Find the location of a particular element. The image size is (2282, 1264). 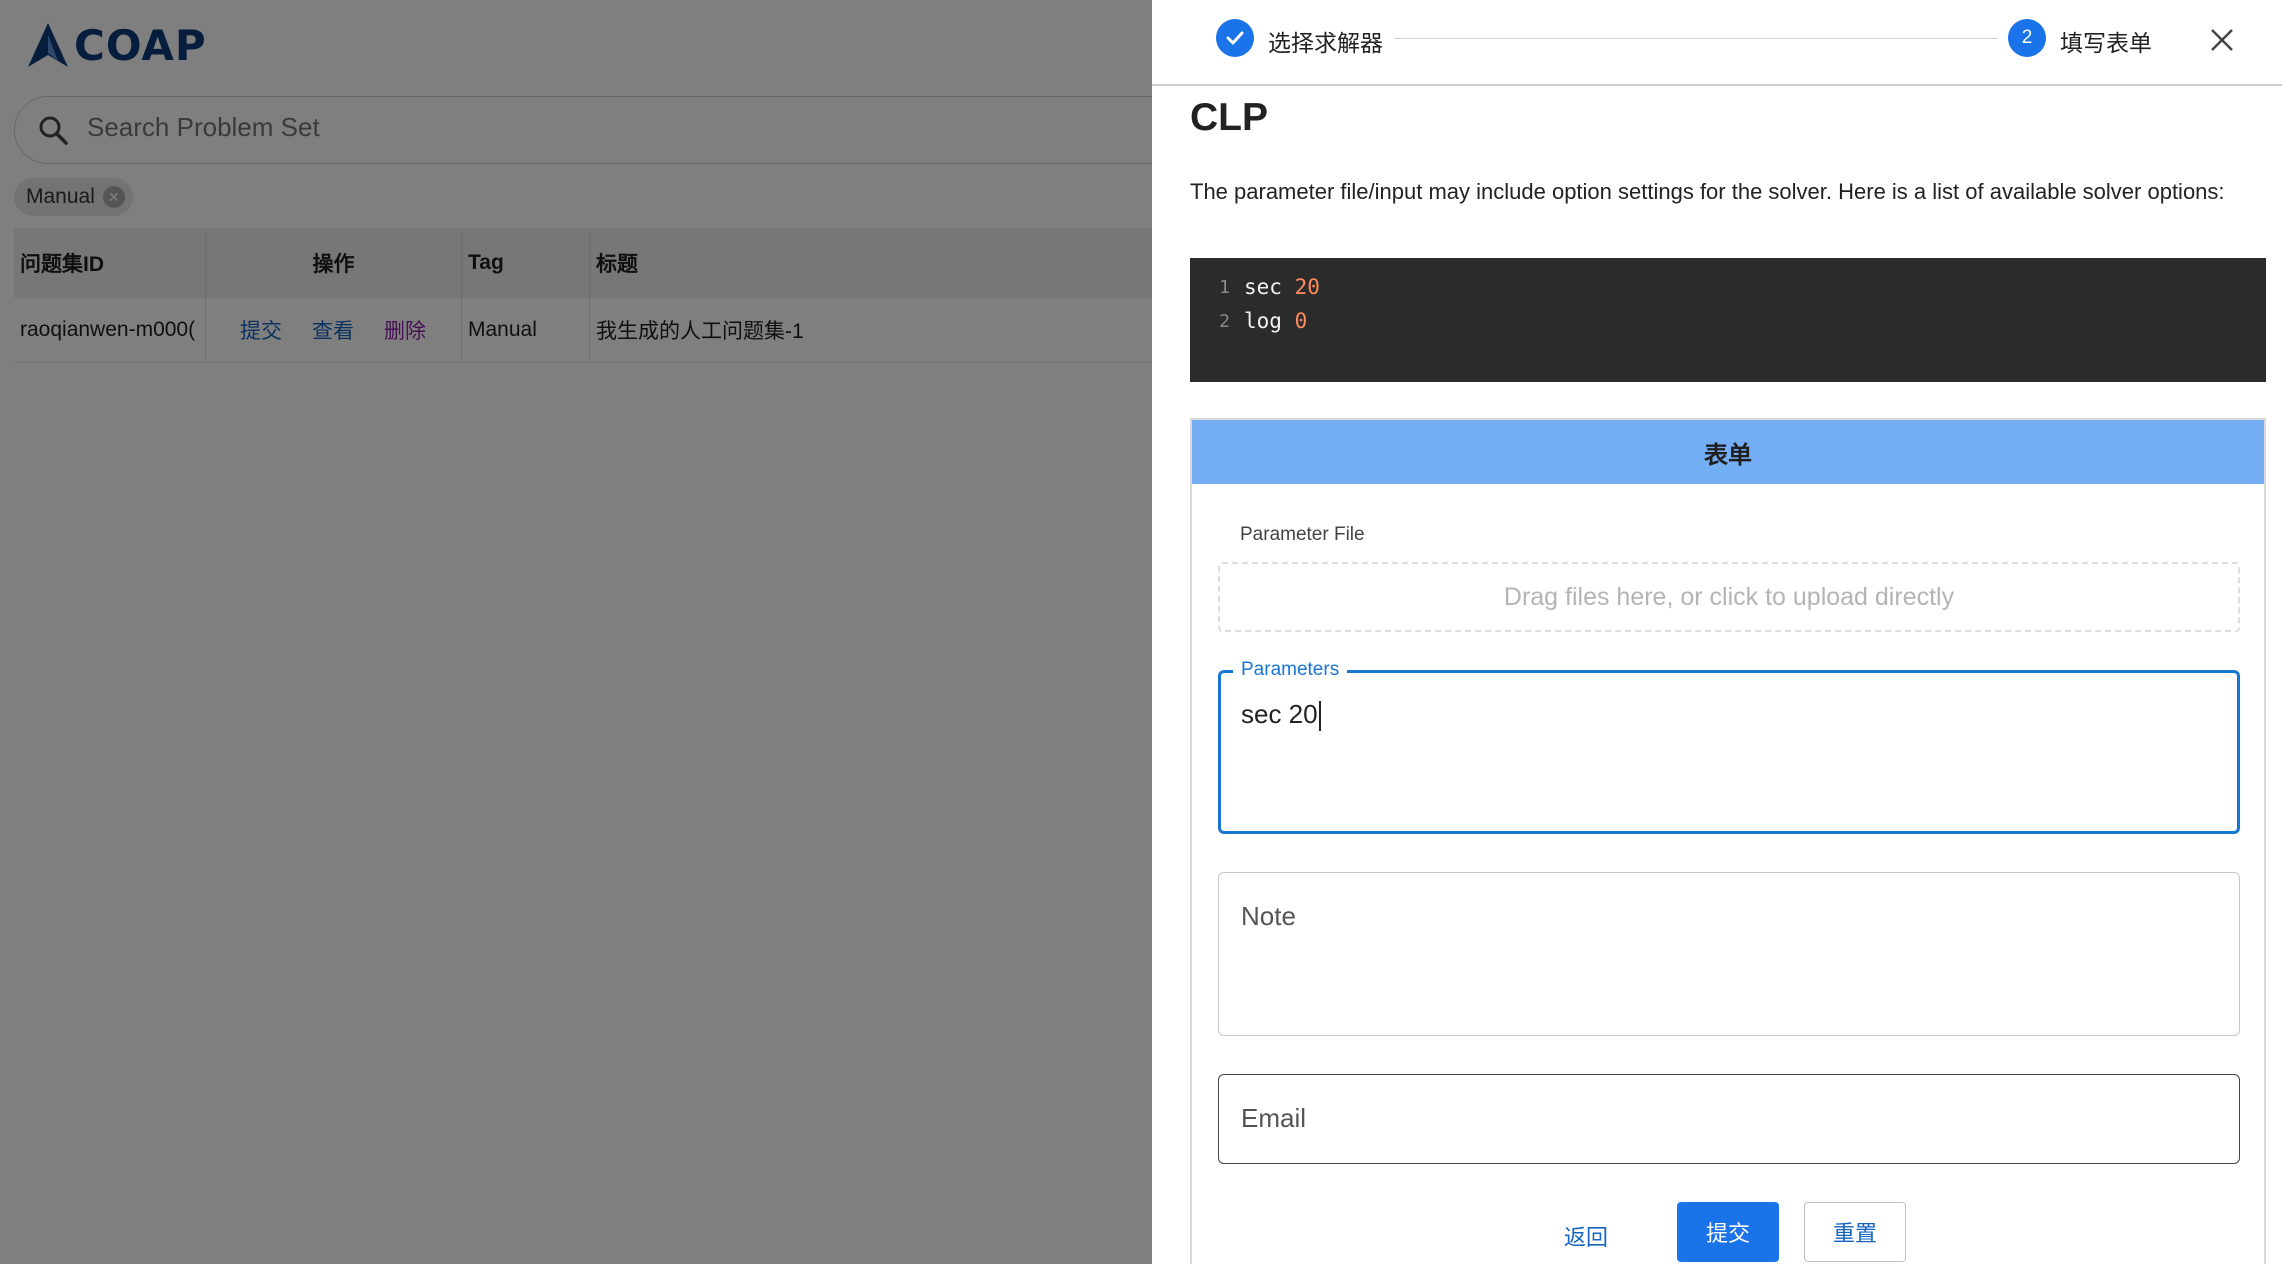

code-line: 2 log 0 is located at coordinates (1248, 321).